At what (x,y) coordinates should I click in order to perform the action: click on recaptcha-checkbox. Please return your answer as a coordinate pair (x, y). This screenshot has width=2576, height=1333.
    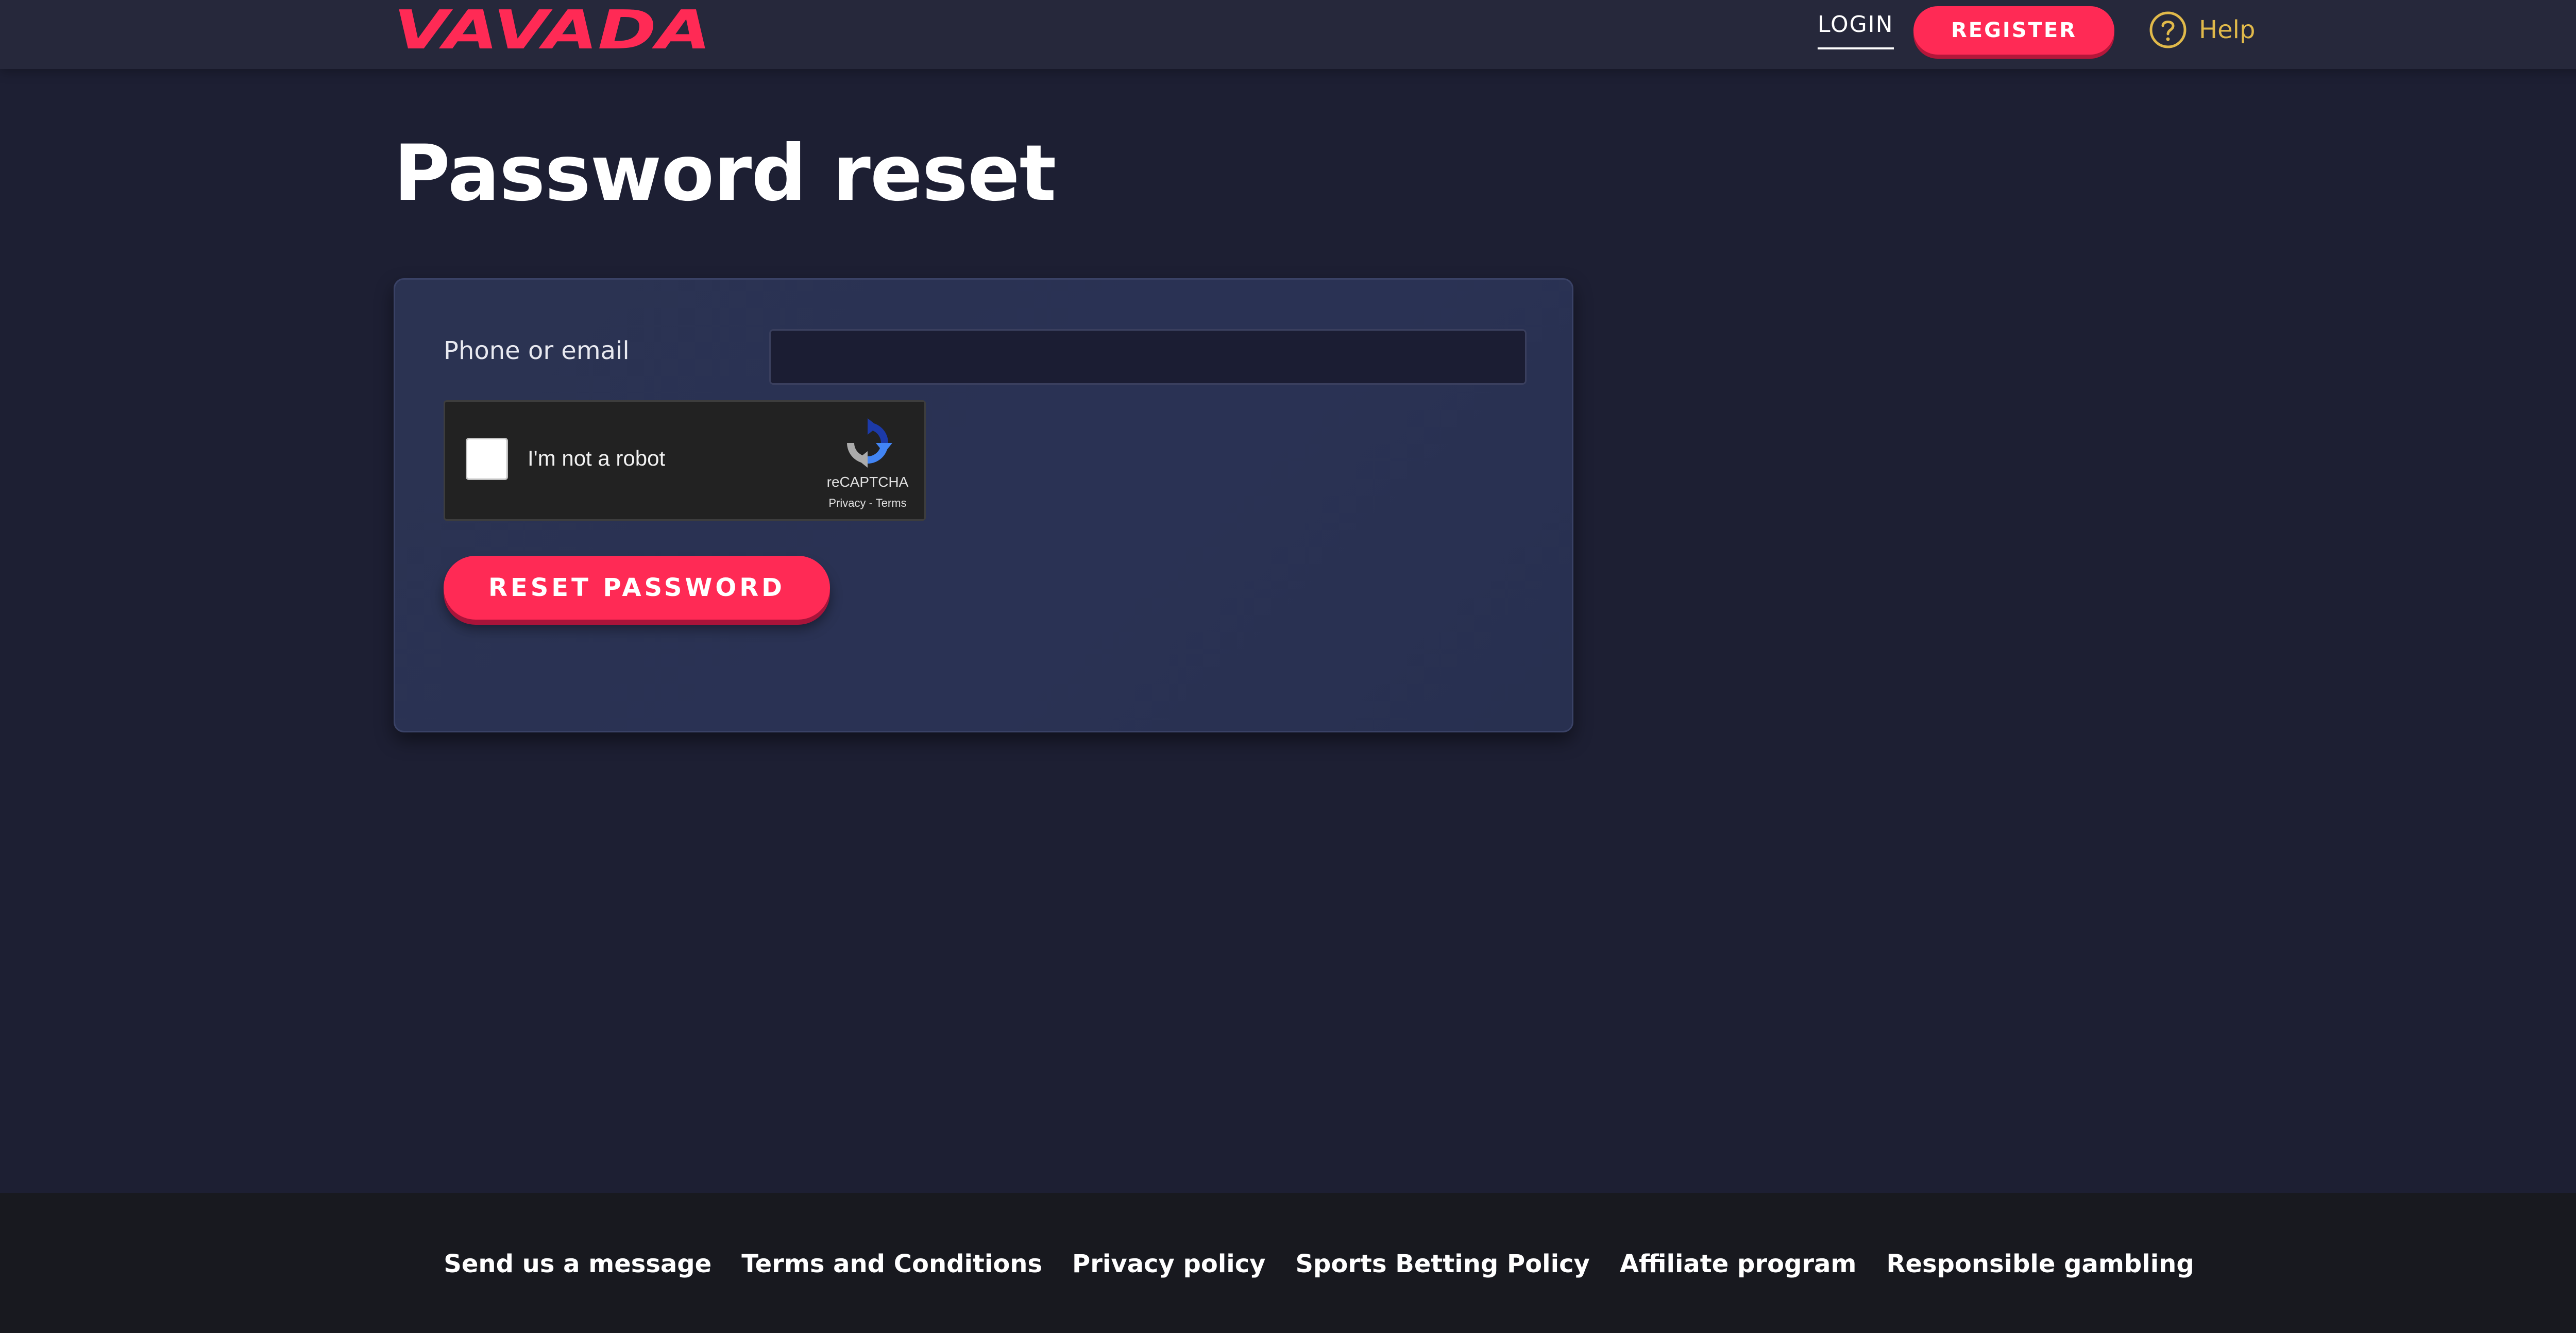
    Looking at the image, I should click on (487, 459).